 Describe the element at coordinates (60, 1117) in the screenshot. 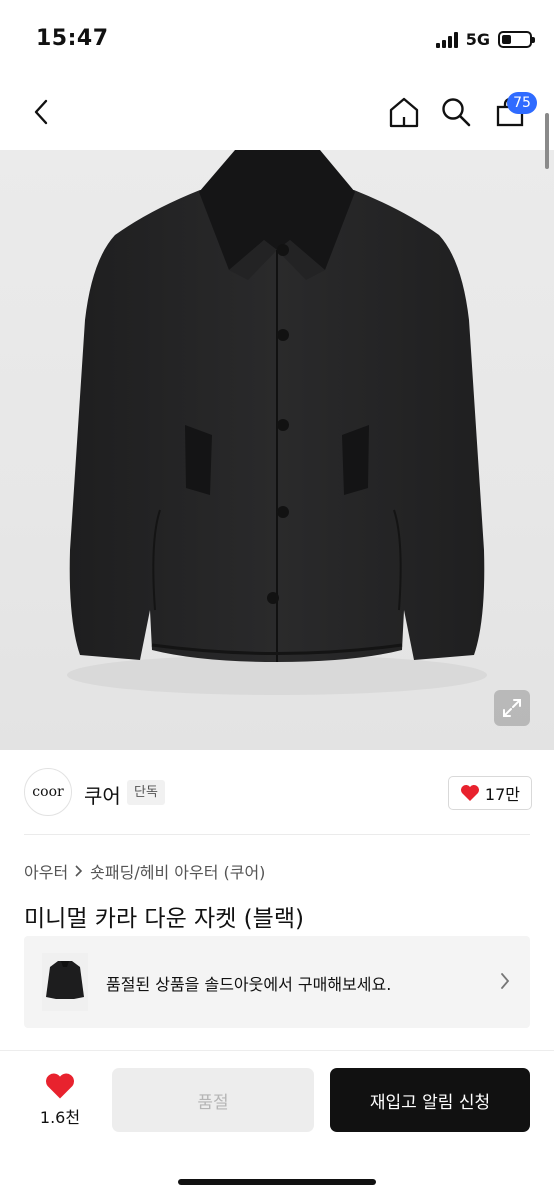

I see `wishlist-count: 1.6천` at that location.